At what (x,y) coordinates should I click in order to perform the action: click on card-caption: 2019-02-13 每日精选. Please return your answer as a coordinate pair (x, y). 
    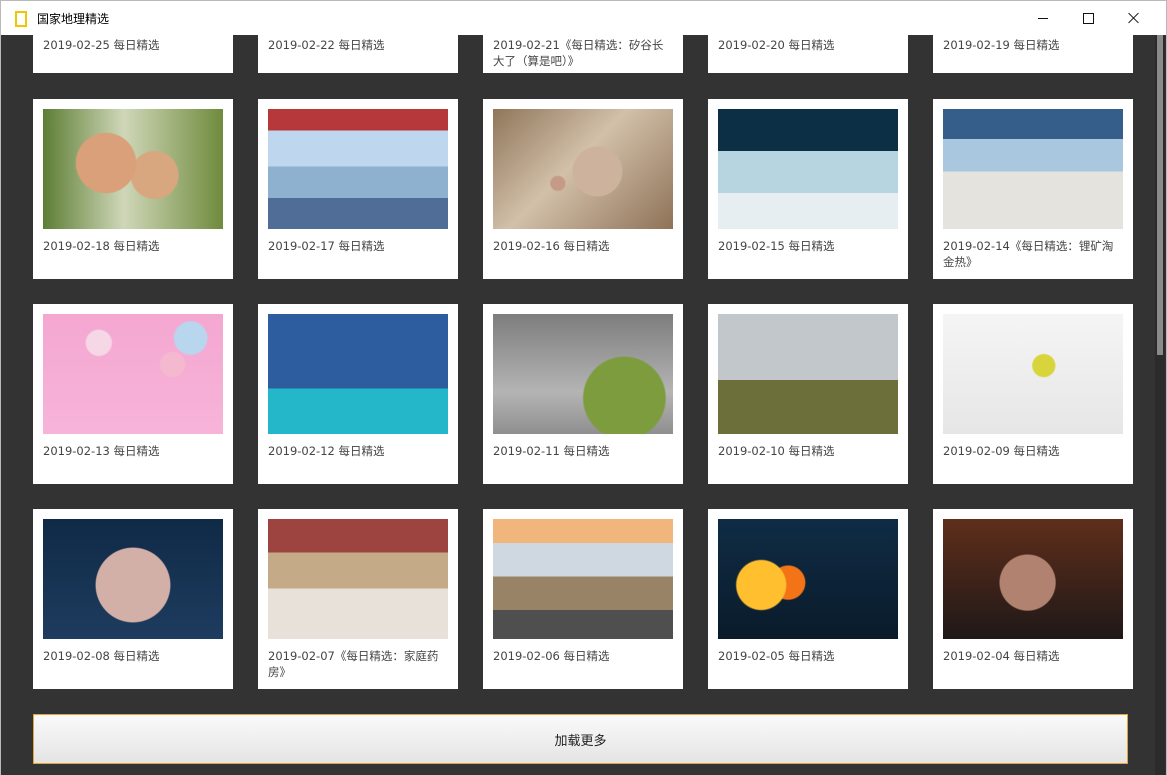
    Looking at the image, I should click on (101, 451).